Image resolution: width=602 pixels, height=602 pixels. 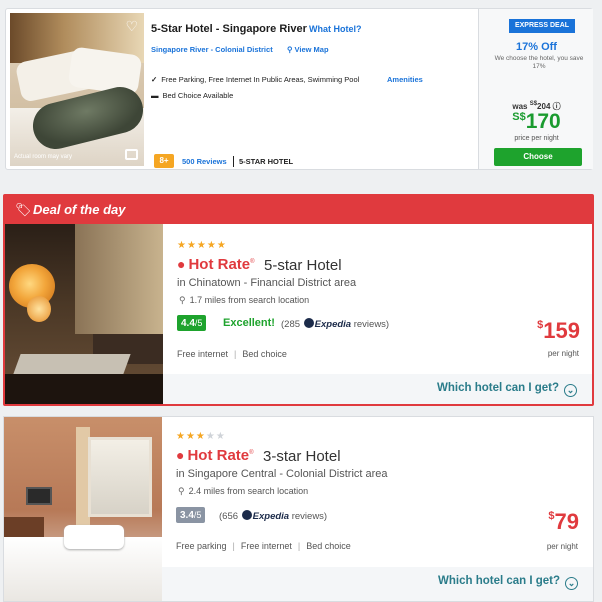 I want to click on review-count: (285 Expedia reviews), so click(x=335, y=324).